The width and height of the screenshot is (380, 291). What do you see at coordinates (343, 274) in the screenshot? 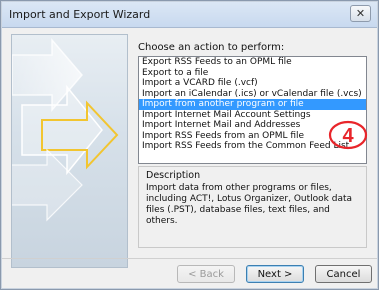
I see `cancel-button: Cancel` at bounding box center [343, 274].